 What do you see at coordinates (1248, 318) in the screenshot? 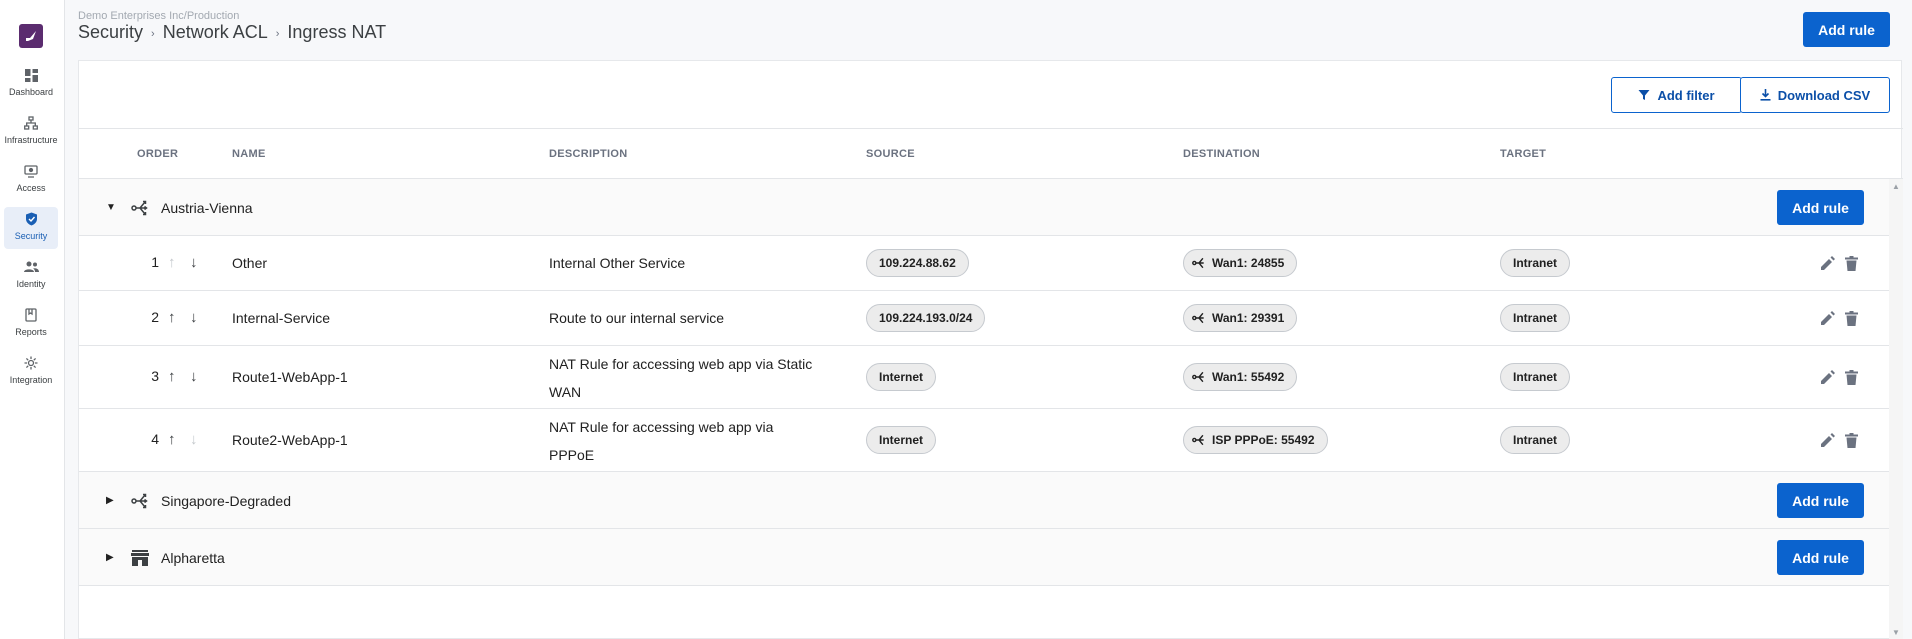
I see `destination-chip-label: Wan1: 29391` at bounding box center [1248, 318].